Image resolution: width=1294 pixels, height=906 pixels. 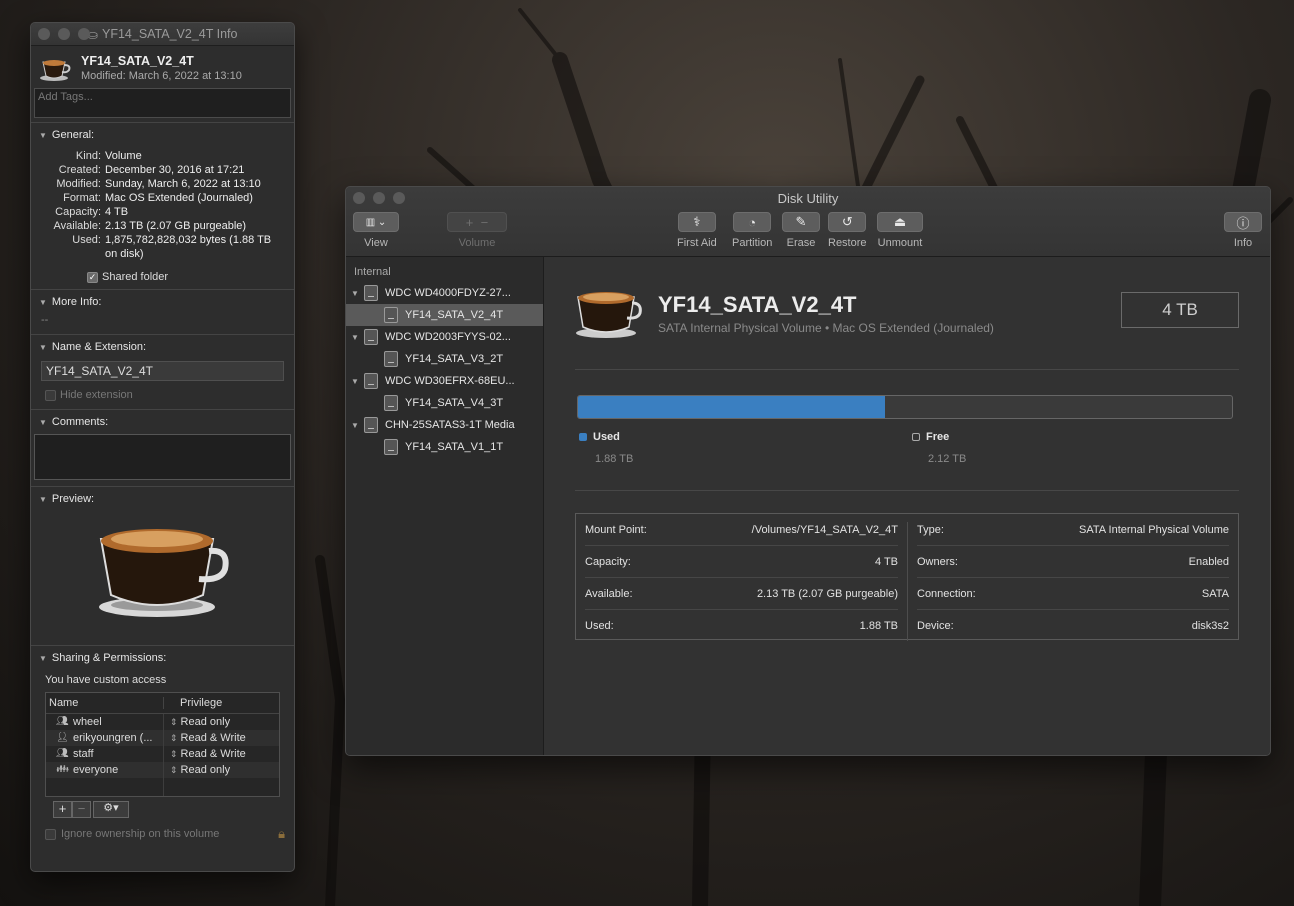 What do you see at coordinates (123, 156) in the screenshot?
I see `general-value: Volume` at bounding box center [123, 156].